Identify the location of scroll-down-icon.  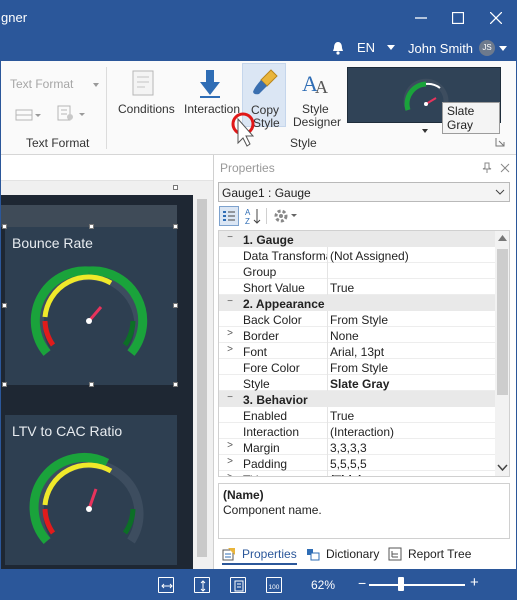
(502, 467).